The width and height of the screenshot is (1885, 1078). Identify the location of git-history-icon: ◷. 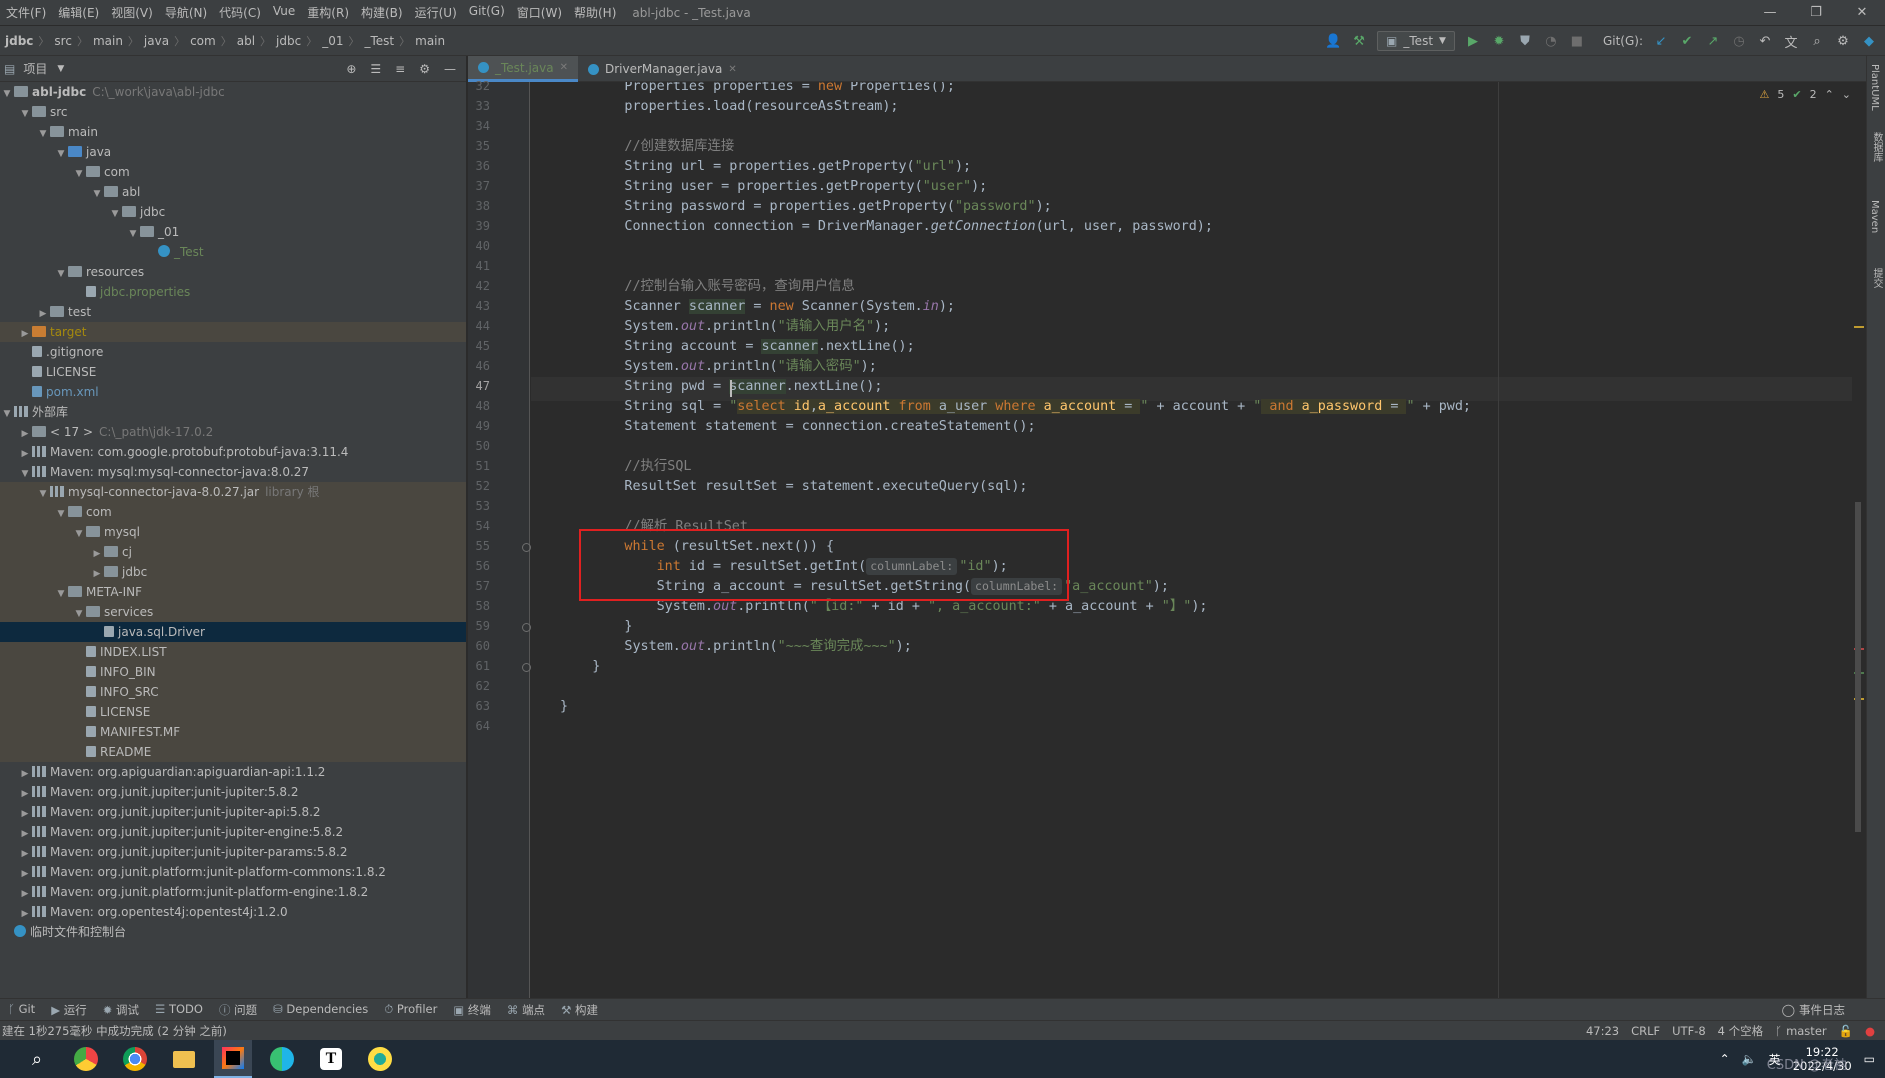
(1739, 41).